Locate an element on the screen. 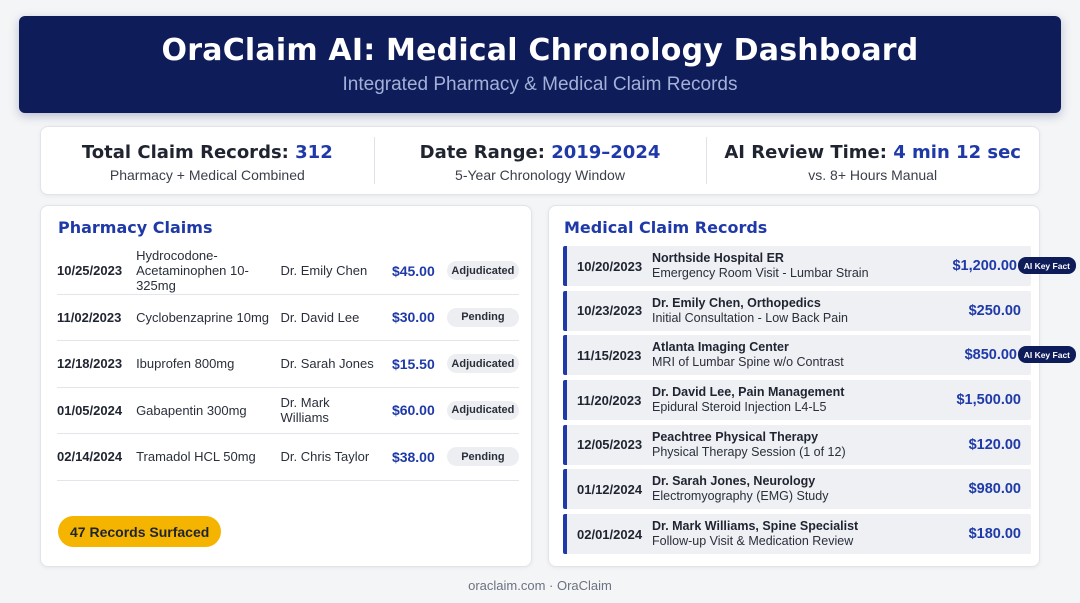 This screenshot has width=1080, height=603. claim-date: 12/05/2023 is located at coordinates (610, 445).